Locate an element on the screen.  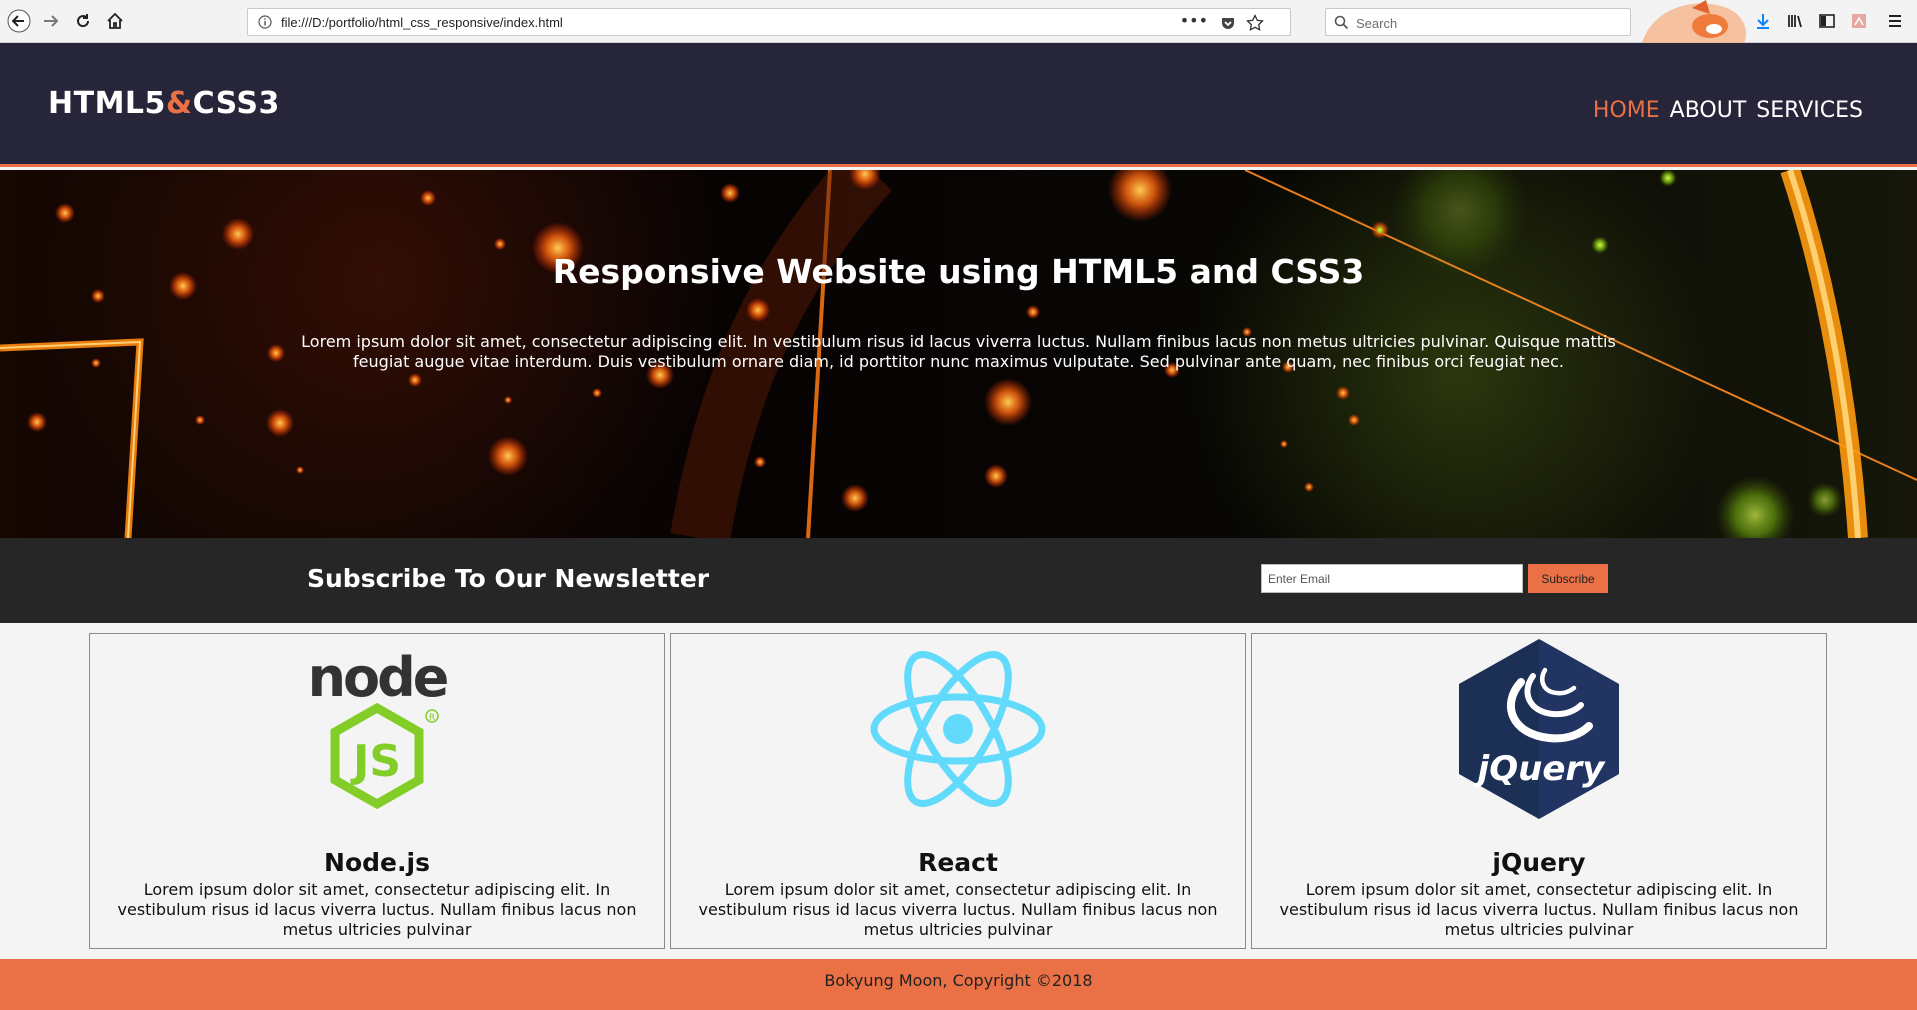
feature-title-react: React is located at coordinates (958, 862).